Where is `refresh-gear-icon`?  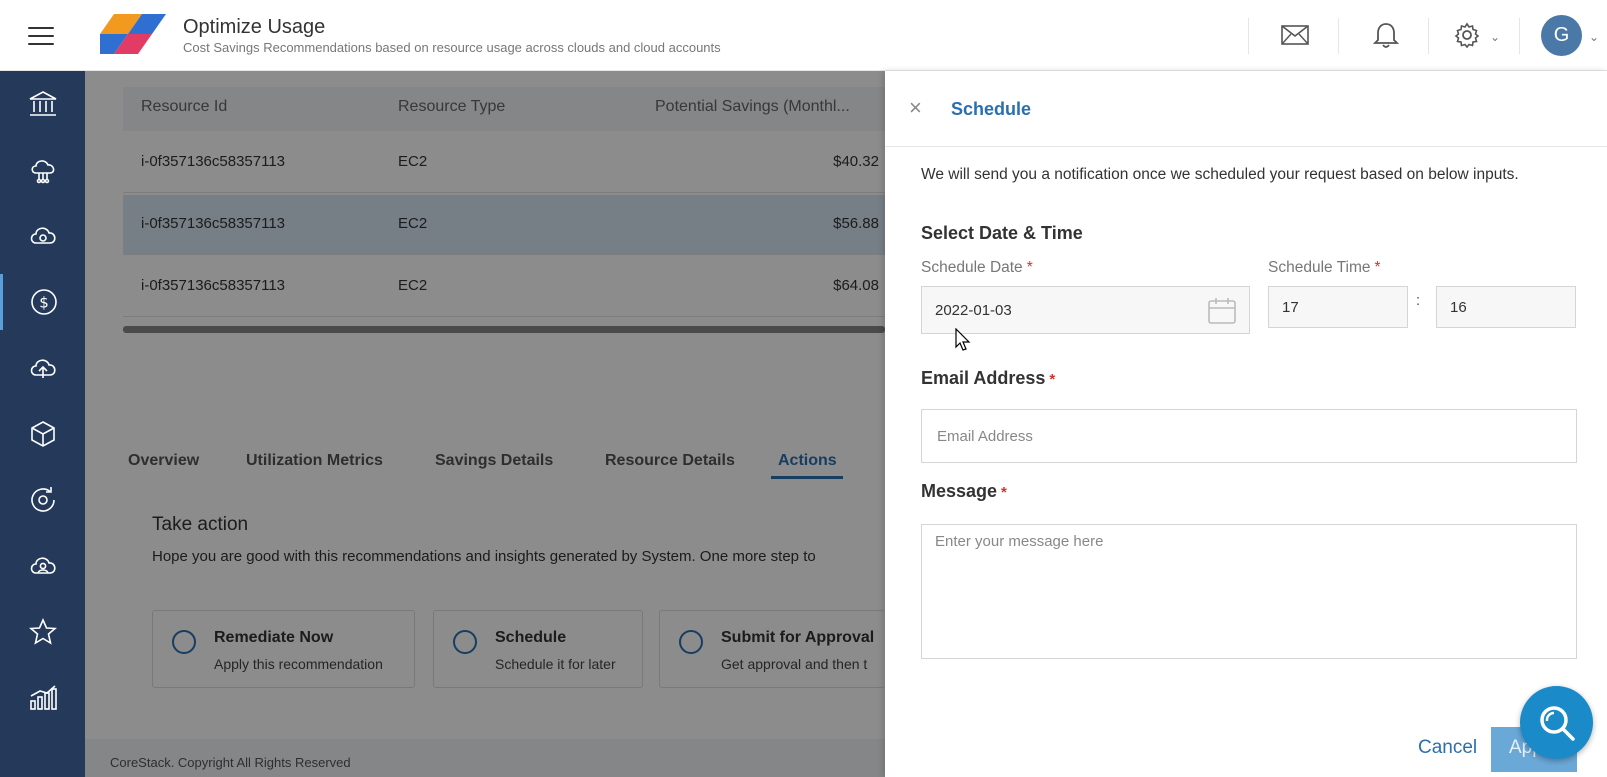 refresh-gear-icon is located at coordinates (42, 500).